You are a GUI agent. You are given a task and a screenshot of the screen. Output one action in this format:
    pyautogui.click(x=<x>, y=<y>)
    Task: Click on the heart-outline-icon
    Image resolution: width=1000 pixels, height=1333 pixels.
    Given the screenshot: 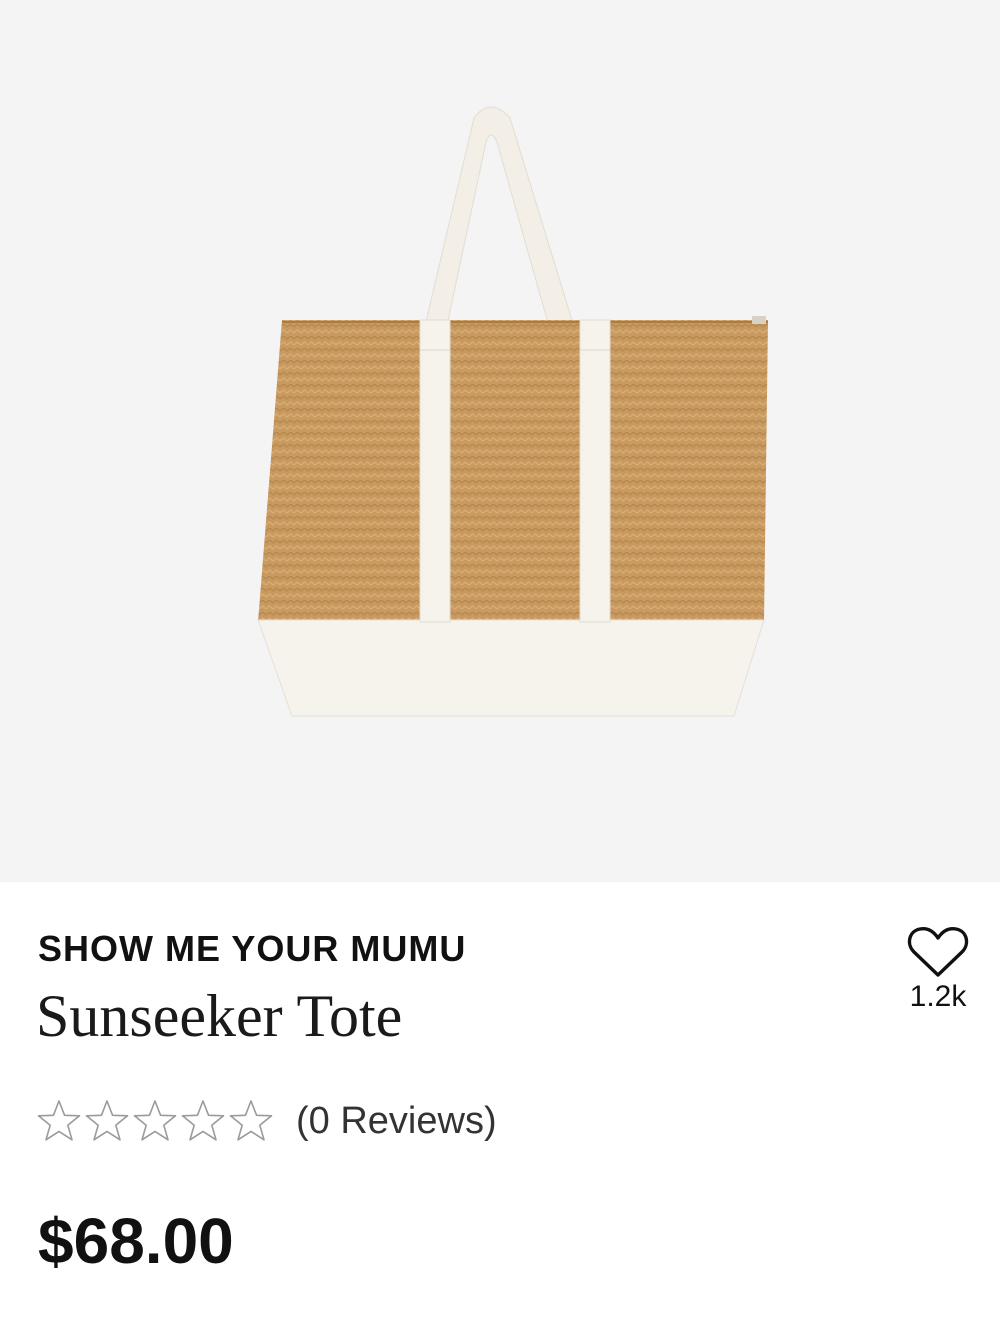 What is the action you would take?
    pyautogui.click(x=938, y=952)
    